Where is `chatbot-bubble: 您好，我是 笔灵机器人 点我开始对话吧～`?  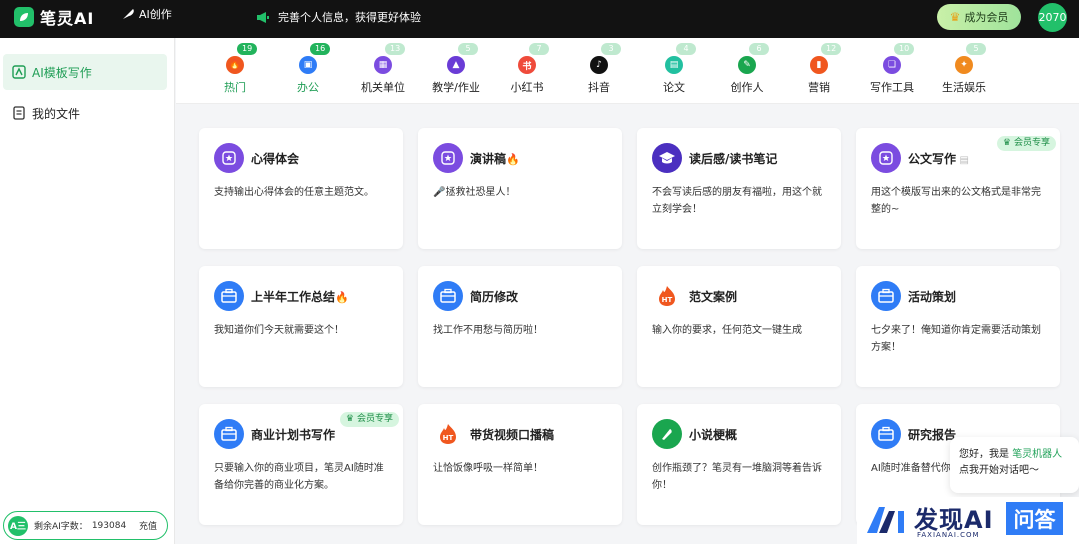 chatbot-bubble: 您好，我是 笔灵机器人 点我开始对话吧～ is located at coordinates (1014, 465).